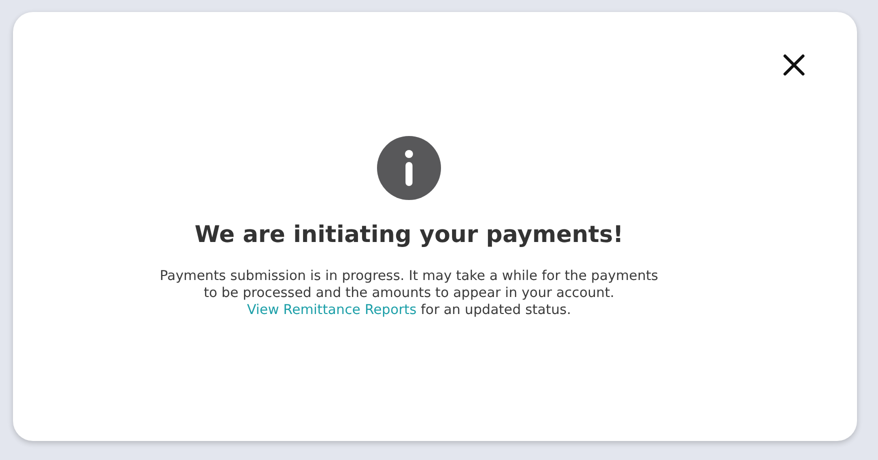 This screenshot has width=878, height=460. I want to click on dialog-message: Payments submission is in progress. It may take a while for the payments to be processed and the amounts to appear in your account. View Remittance Reports for an updated status., so click(409, 293).